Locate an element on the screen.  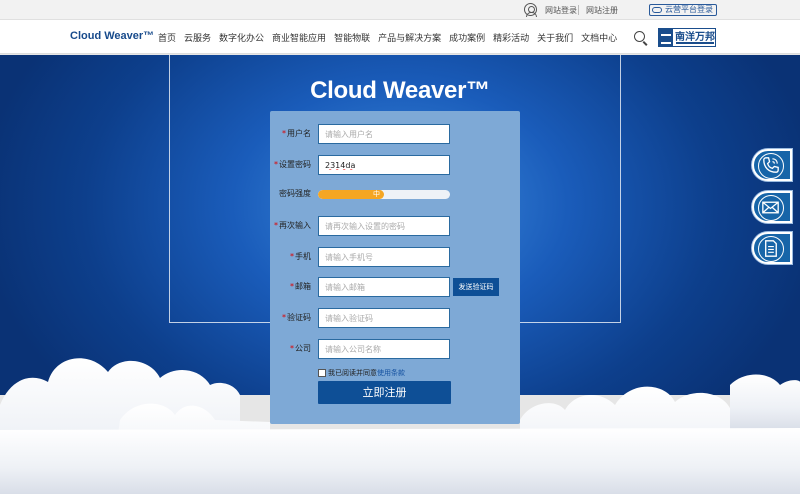
password-input is located at coordinates (384, 165).